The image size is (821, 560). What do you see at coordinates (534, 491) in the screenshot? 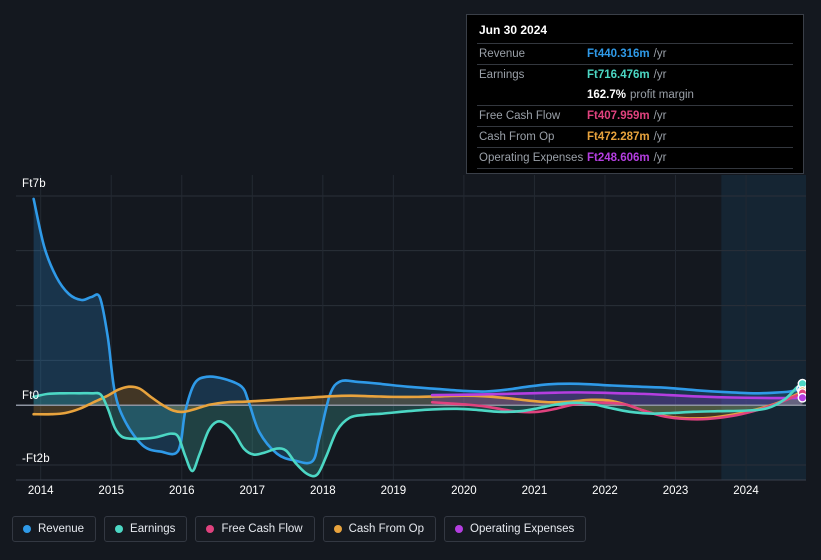
I see `x-axis-tick-label: 2021` at bounding box center [534, 491].